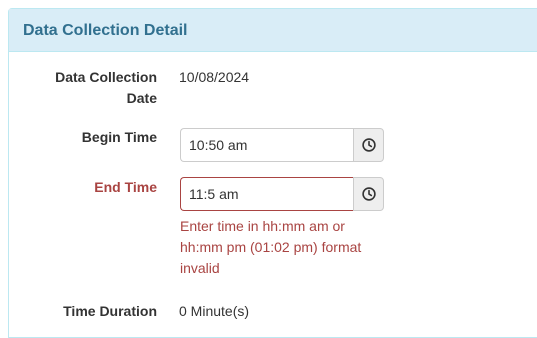  What do you see at coordinates (271, 247) in the screenshot?
I see `error-line-2: hh:mm pm (01:02 pm) format` at bounding box center [271, 247].